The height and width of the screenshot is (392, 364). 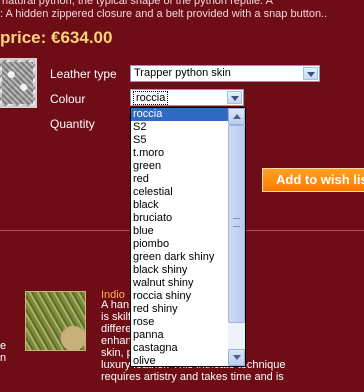 I want to click on colour-select: roccia, so click(x=187, y=97).